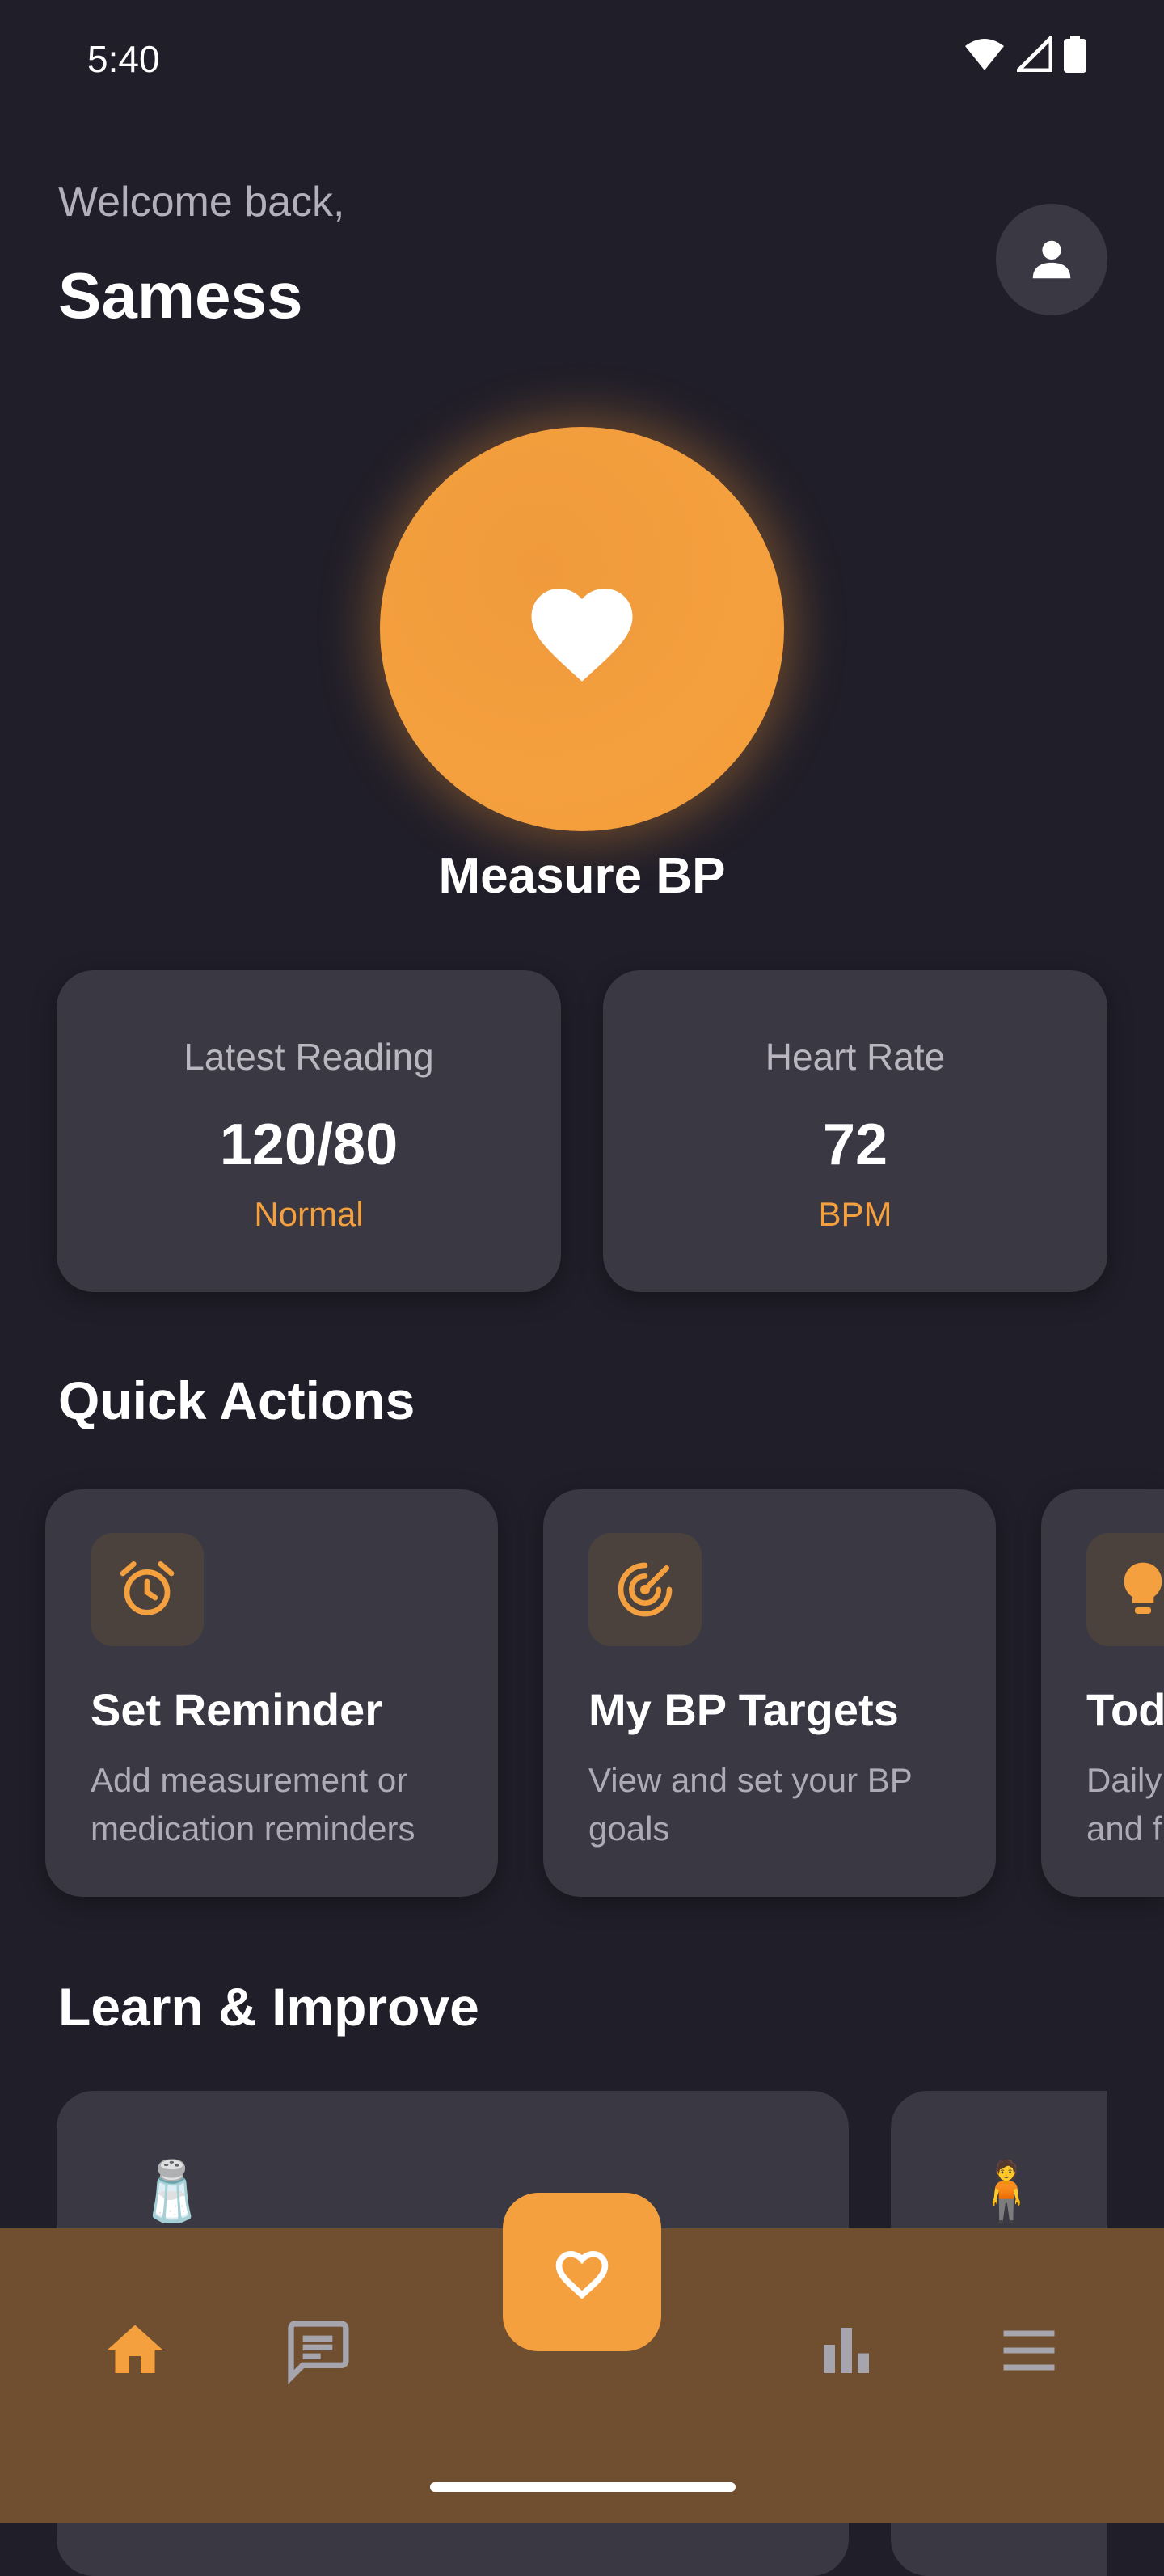 This screenshot has width=1164, height=2576. I want to click on action-description: Daily and f, so click(1124, 1804).